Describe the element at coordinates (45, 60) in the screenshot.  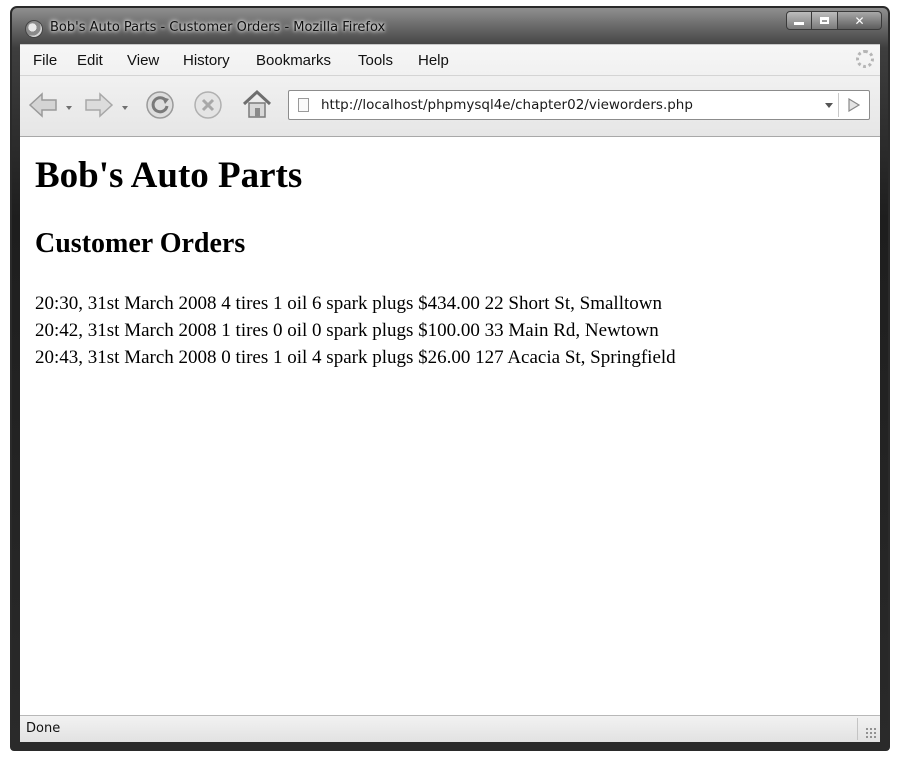
I see `menu-file: File` at that location.